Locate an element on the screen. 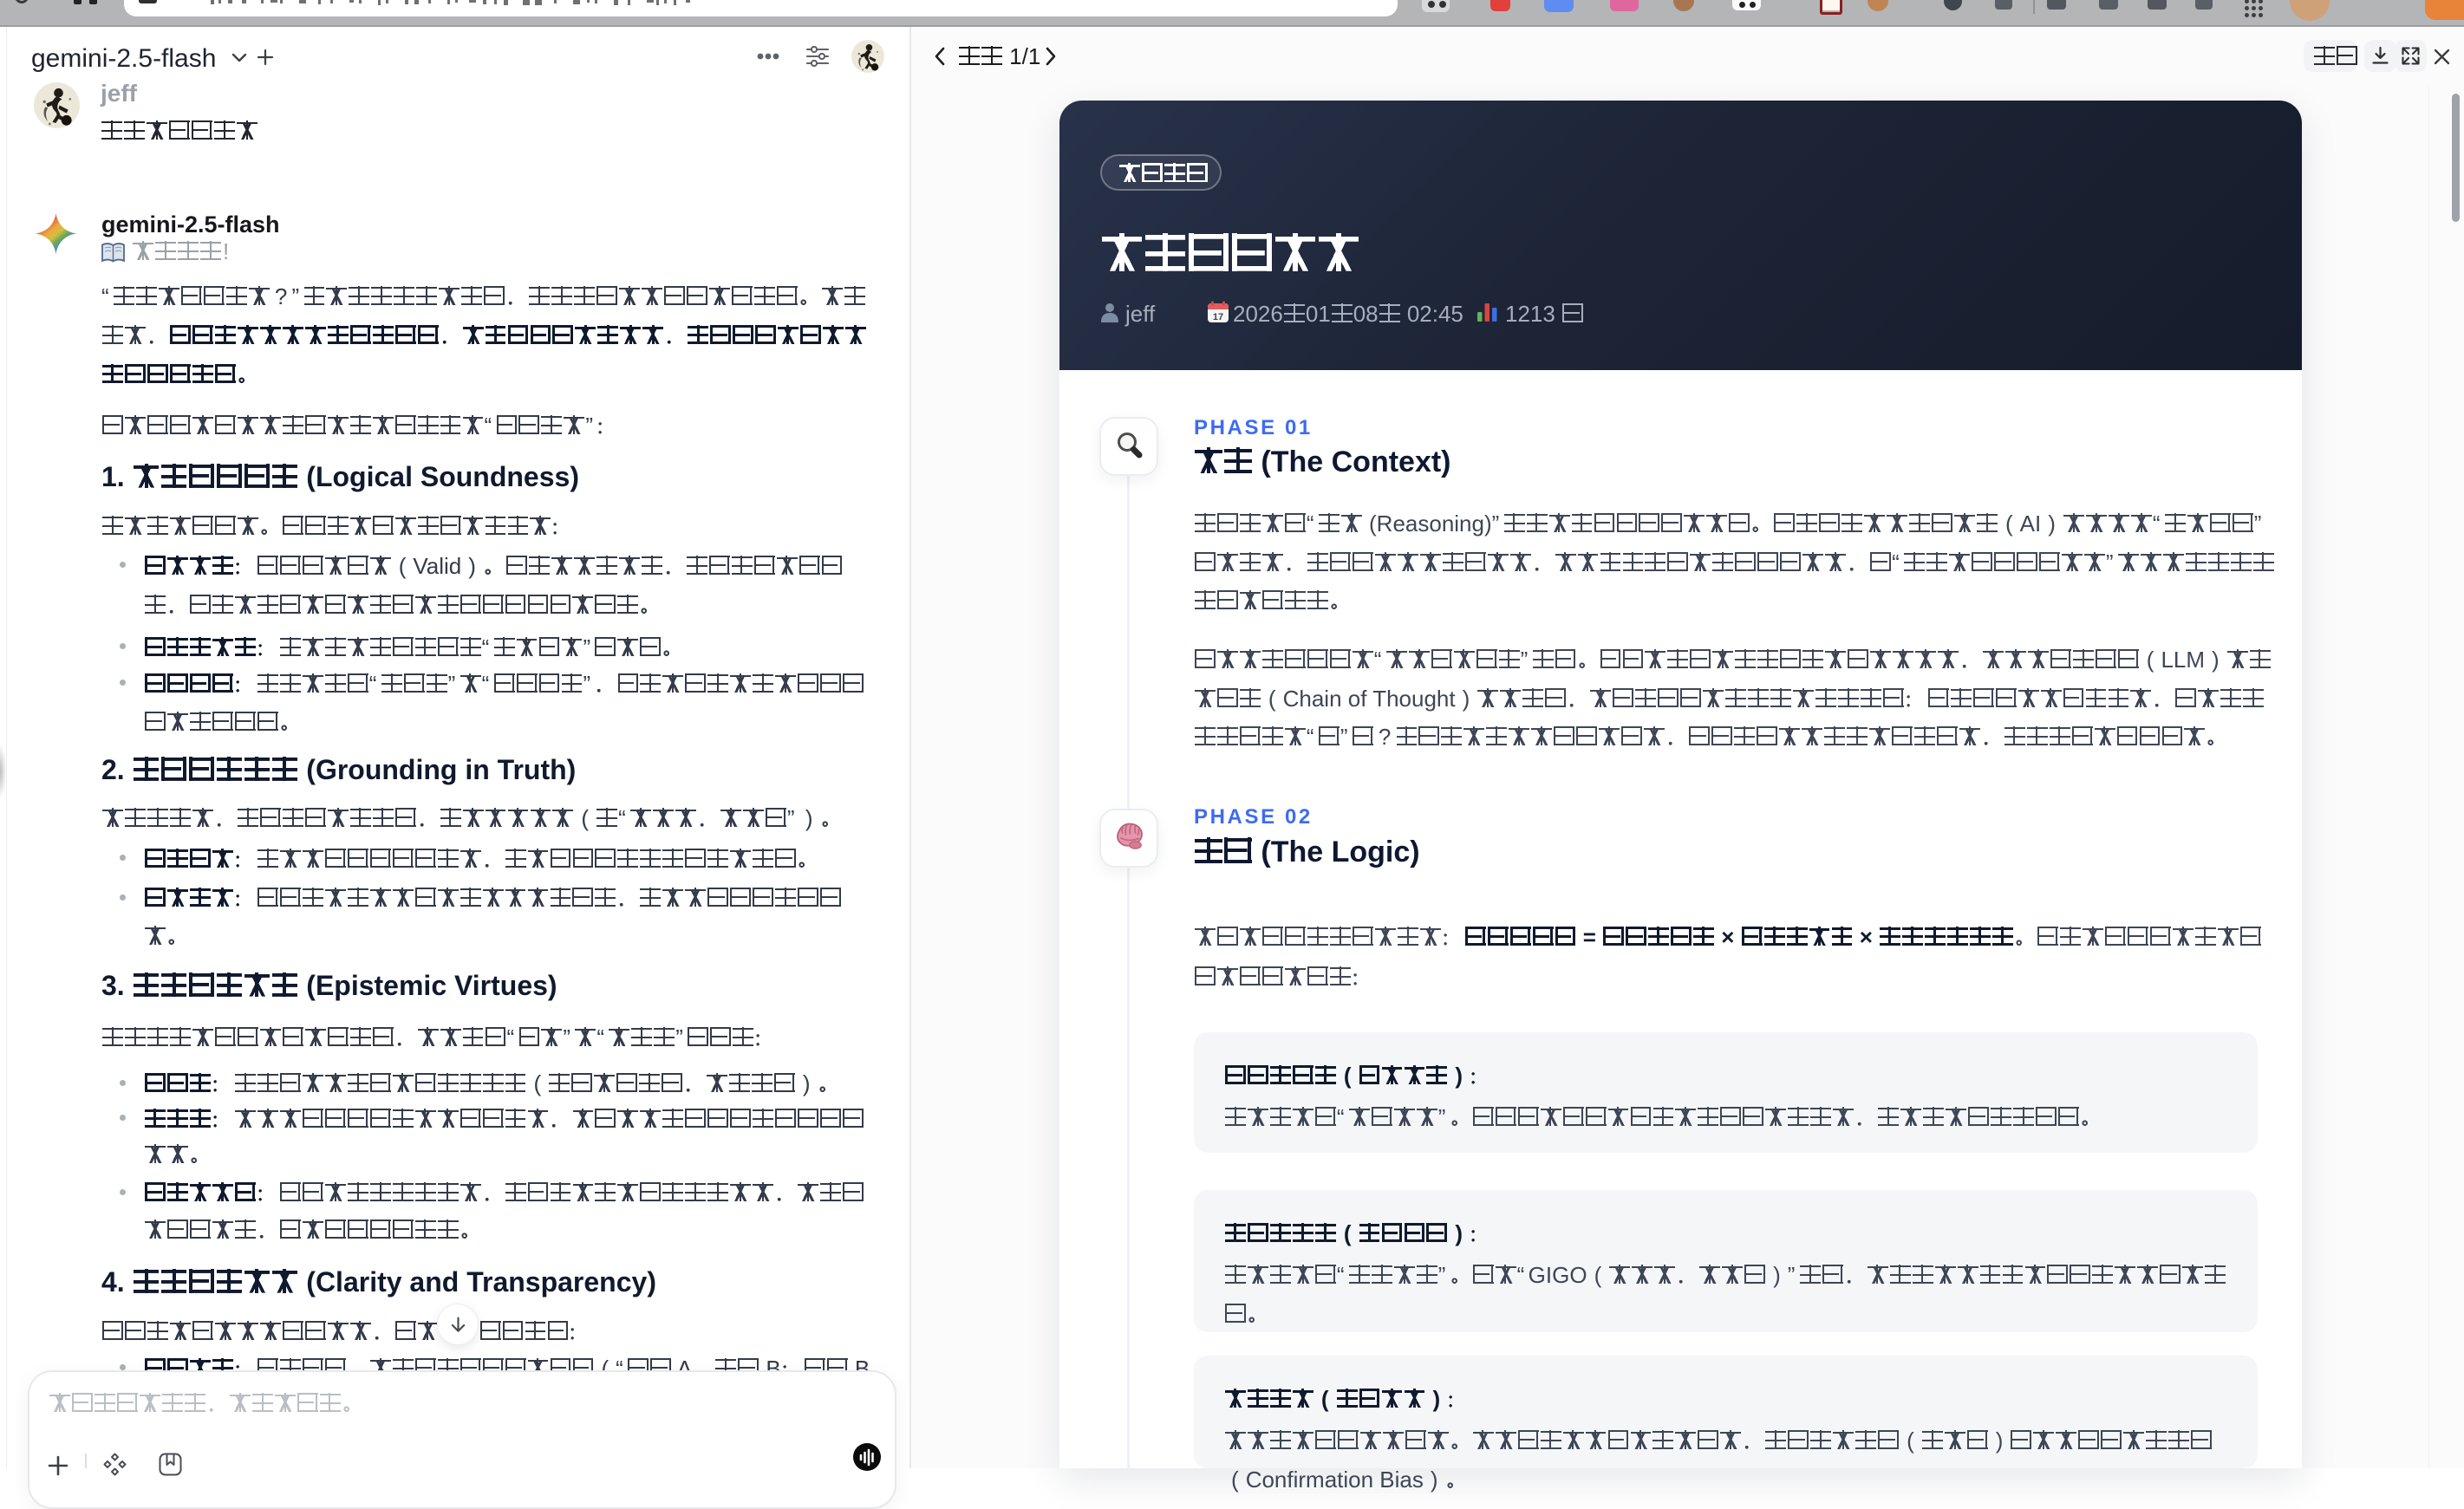  svg-text: 17 is located at coordinates (1218, 317).